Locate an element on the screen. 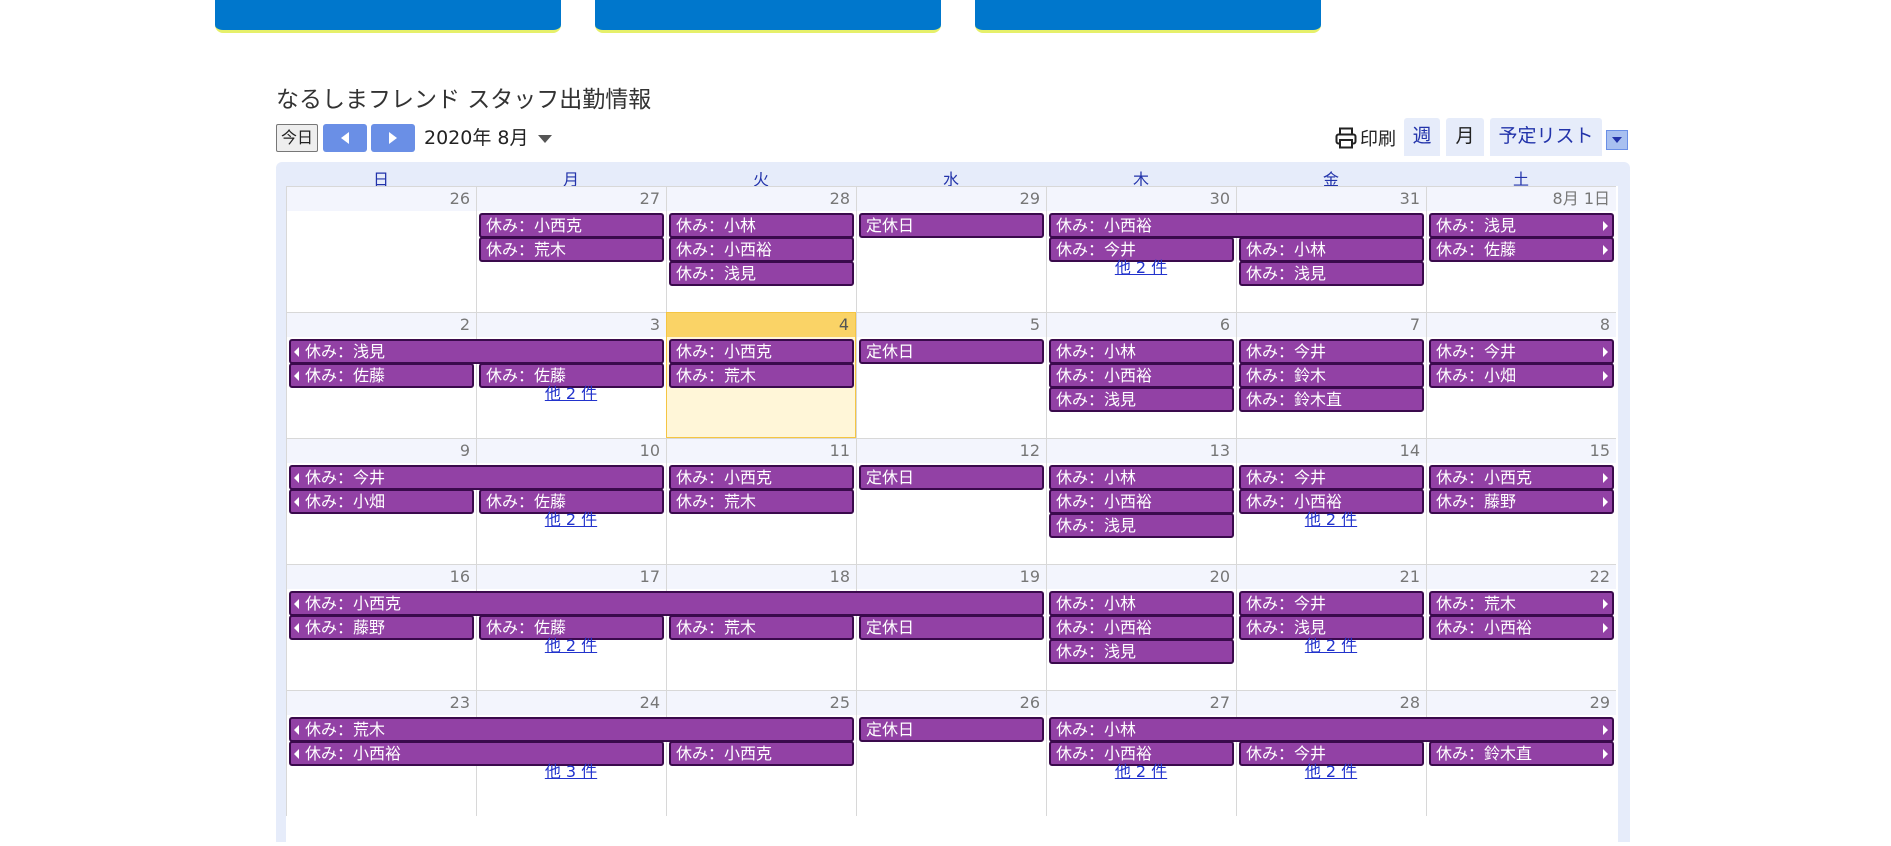 The width and height of the screenshot is (1891, 846). day-number: 18 is located at coordinates (761, 577).